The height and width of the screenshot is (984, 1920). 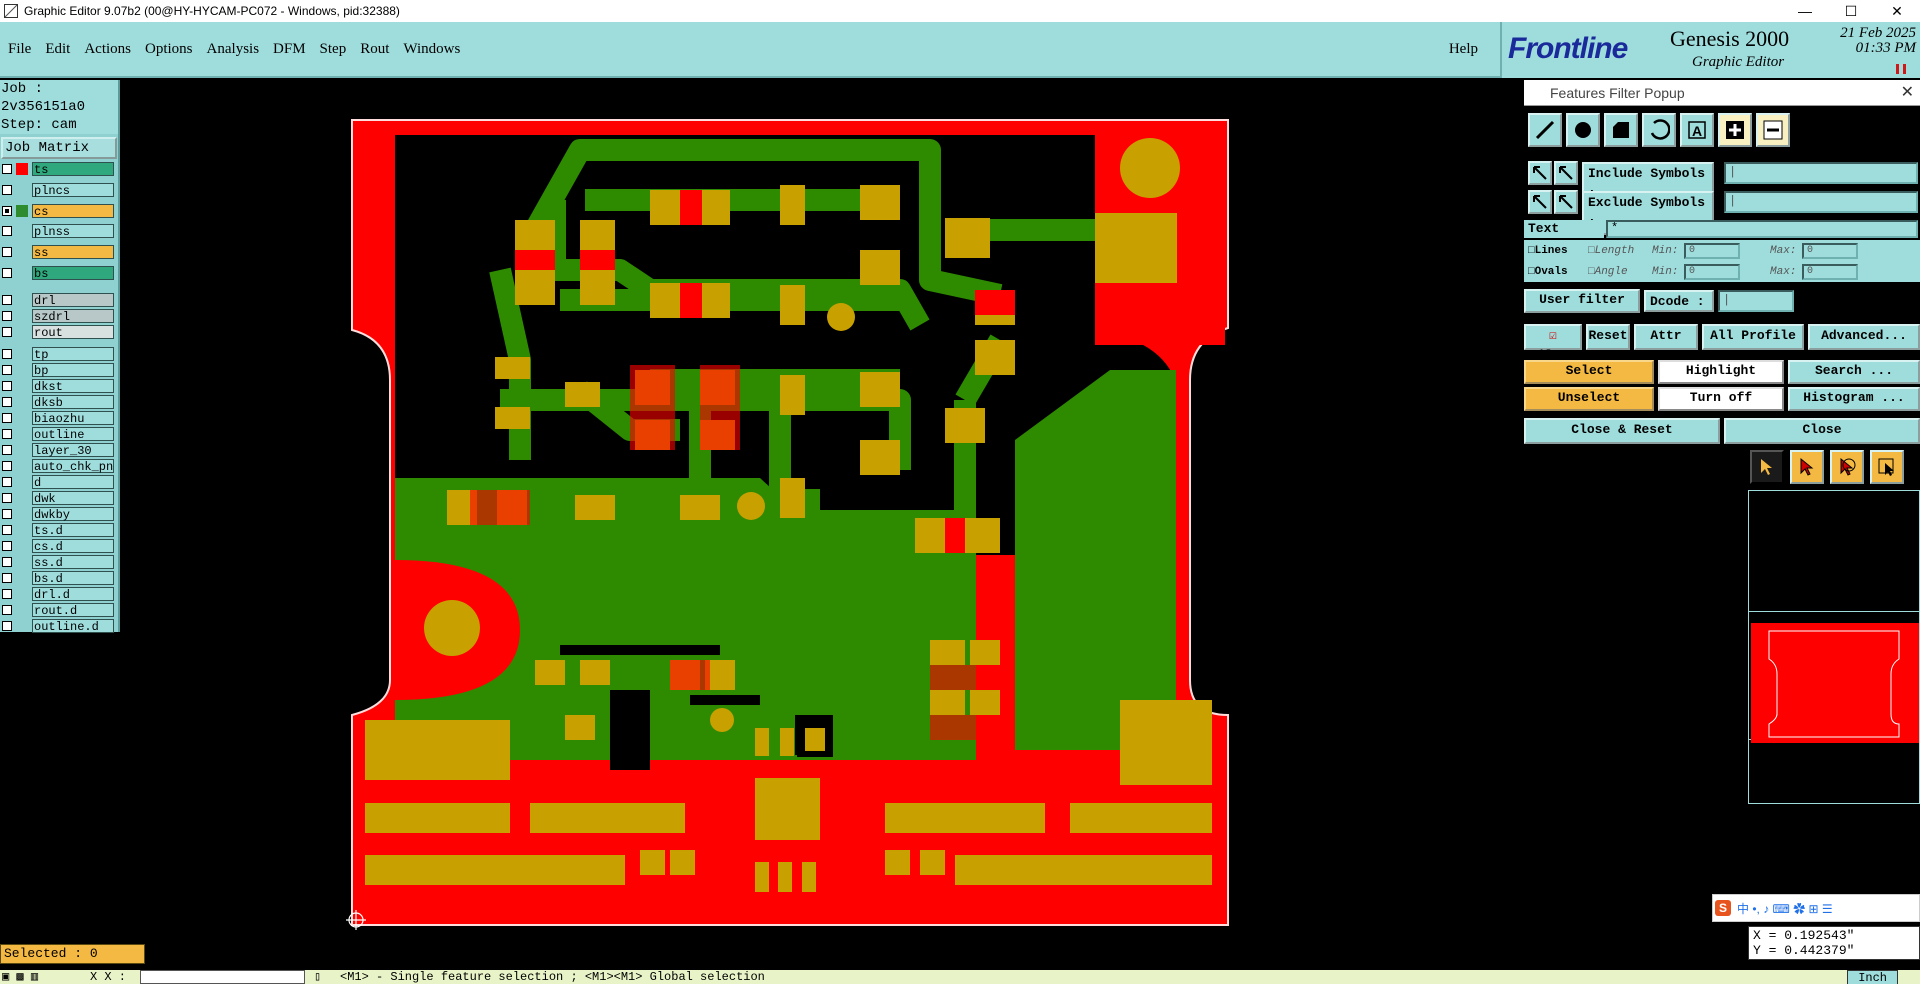 What do you see at coordinates (1721, 372) in the screenshot?
I see `highlight-button: Highlight` at bounding box center [1721, 372].